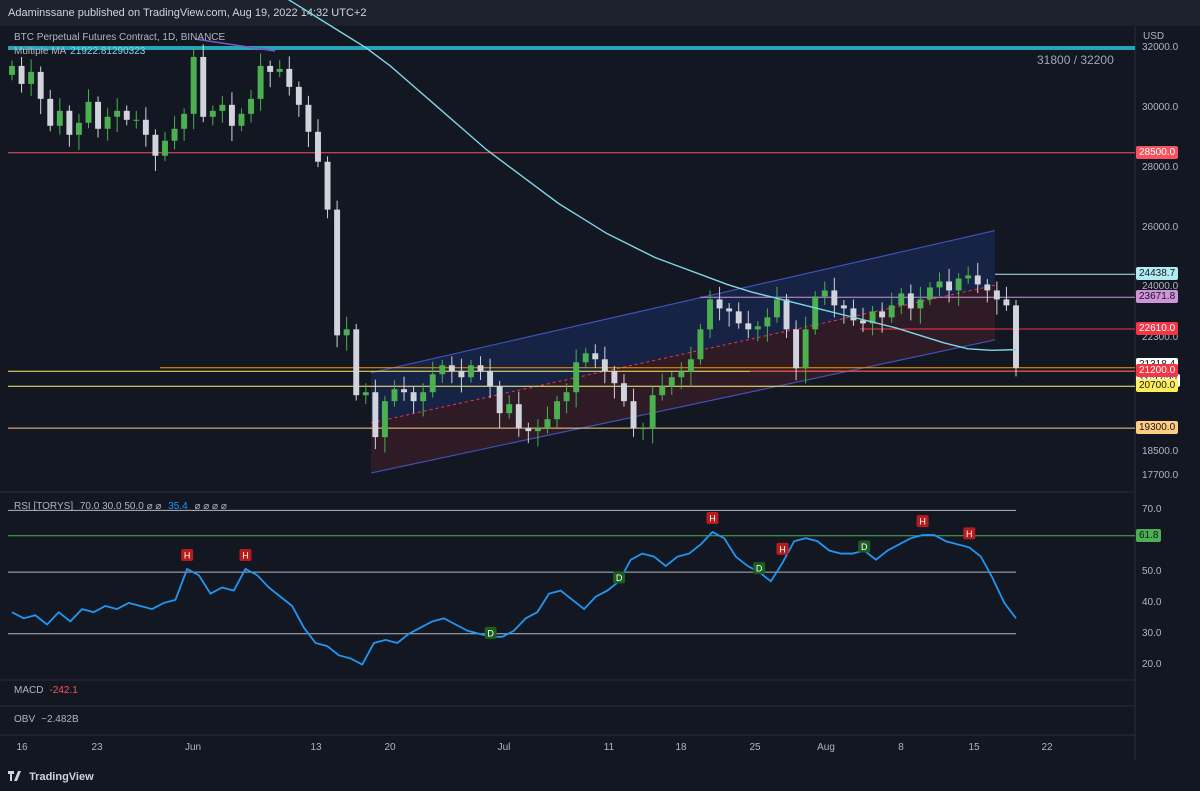 The height and width of the screenshot is (791, 1200). Describe the element at coordinates (1157, 428) in the screenshot. I see `price-axis-label: 19300.0` at that location.